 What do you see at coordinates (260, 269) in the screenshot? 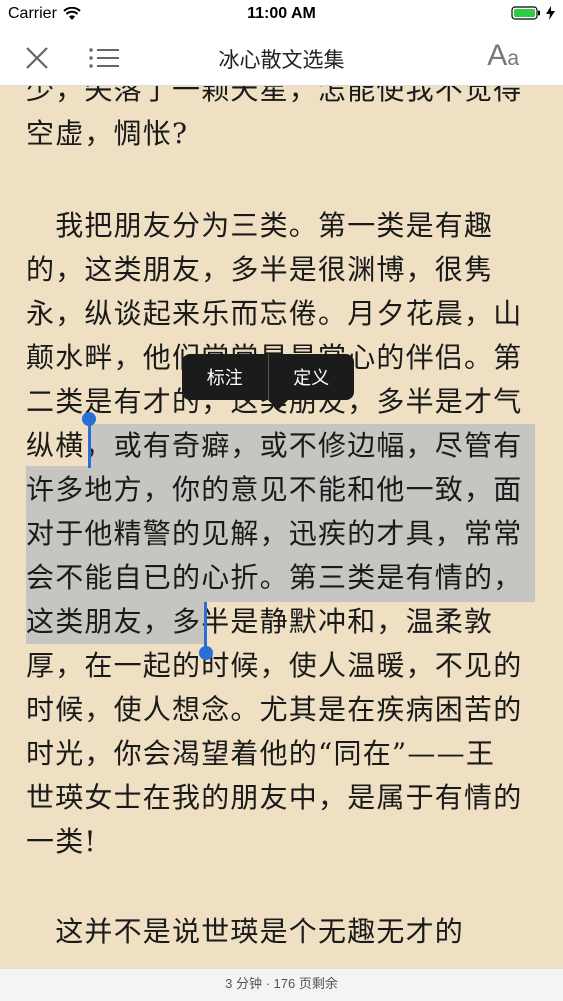
I see `text-line: 的，这类朋友，多半是很渊博，很隽` at bounding box center [260, 269].